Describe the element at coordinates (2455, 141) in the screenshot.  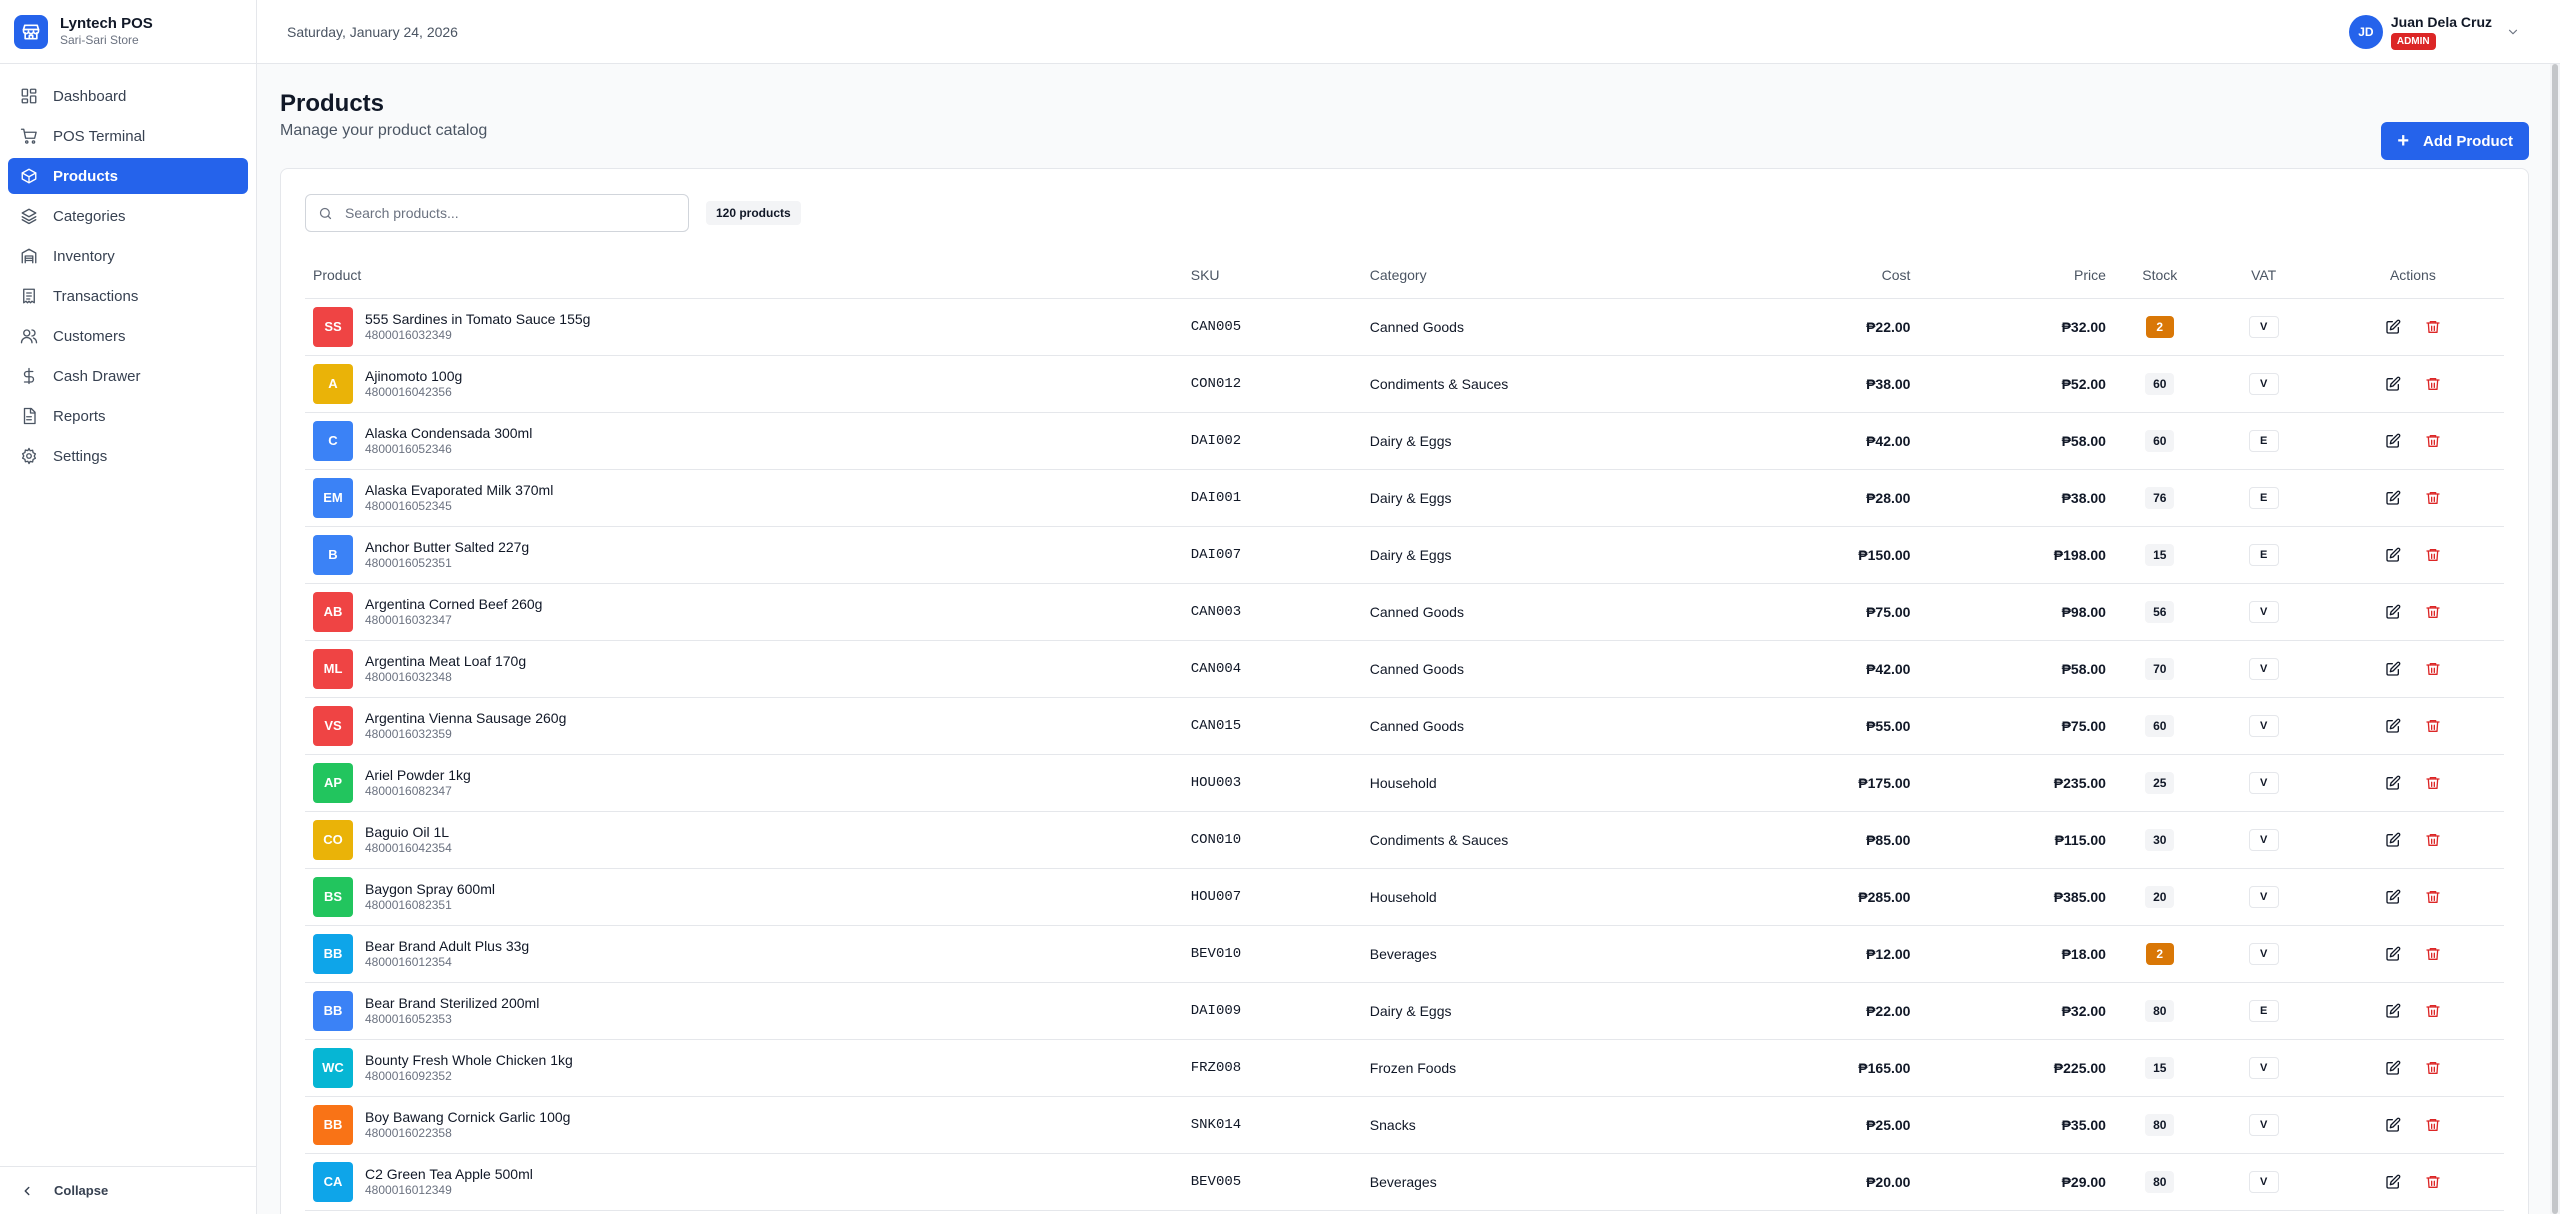
I see `add-product-button: + Add Product` at that location.